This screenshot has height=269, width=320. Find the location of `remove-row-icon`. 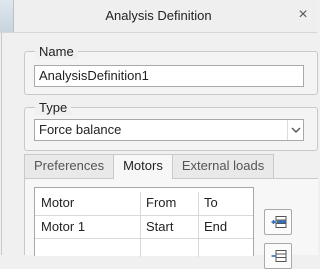

remove-row-icon is located at coordinates (279, 256).